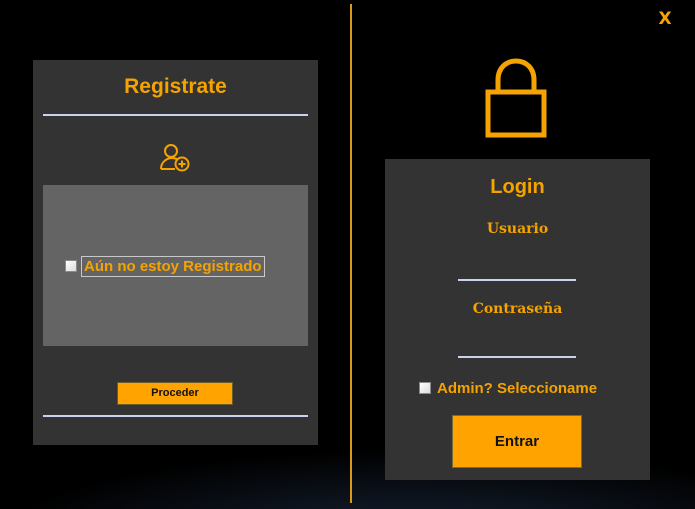 Image resolution: width=695 pixels, height=509 pixels. What do you see at coordinates (71, 266) in the screenshot?
I see `not-registered-checkbox` at bounding box center [71, 266].